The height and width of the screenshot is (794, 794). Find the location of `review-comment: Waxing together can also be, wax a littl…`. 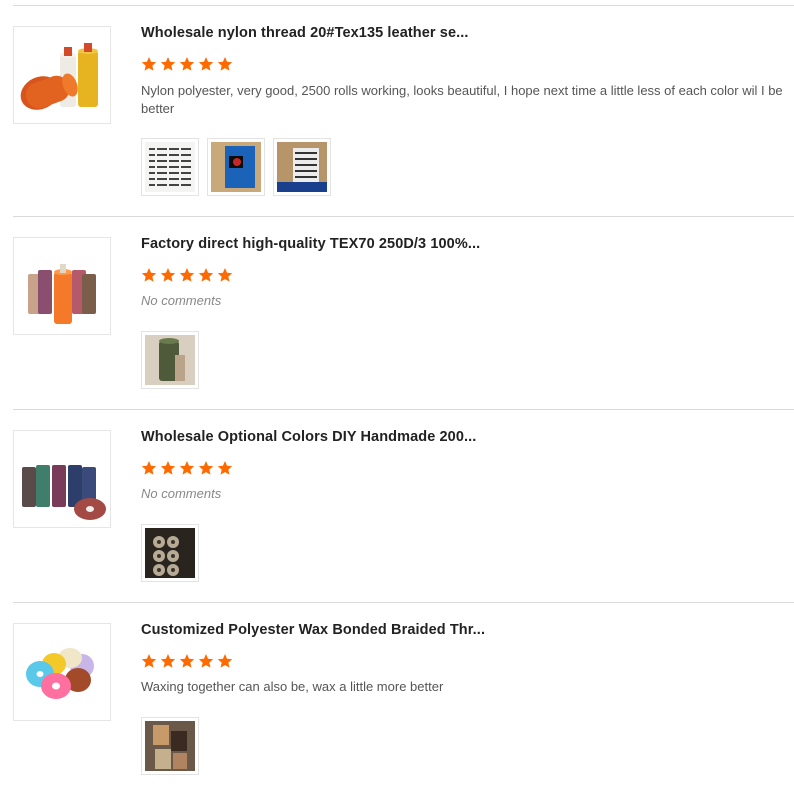

review-comment: Waxing together can also be, wax a littl… is located at coordinates (292, 686).